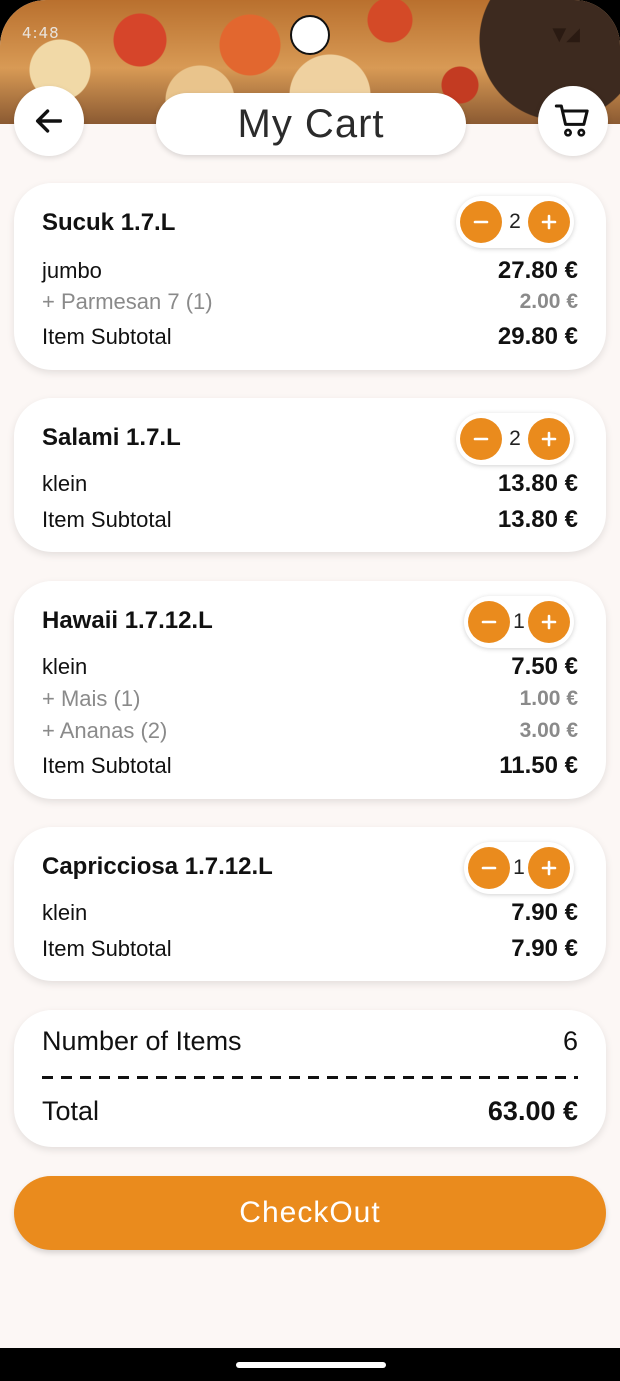 This screenshot has width=620, height=1381. I want to click on order-summary-card: Number of Items 6 Total 63.00 €, so click(310, 1078).